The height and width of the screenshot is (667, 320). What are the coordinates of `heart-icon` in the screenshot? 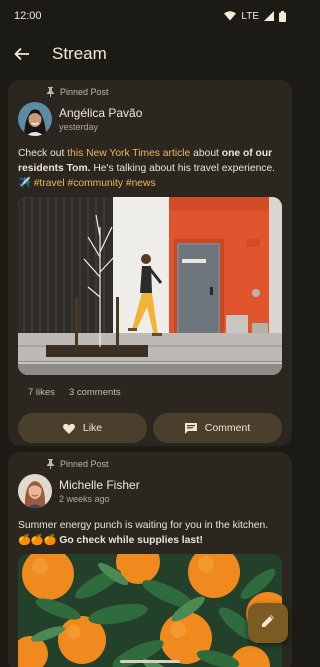 It's located at (68, 428).